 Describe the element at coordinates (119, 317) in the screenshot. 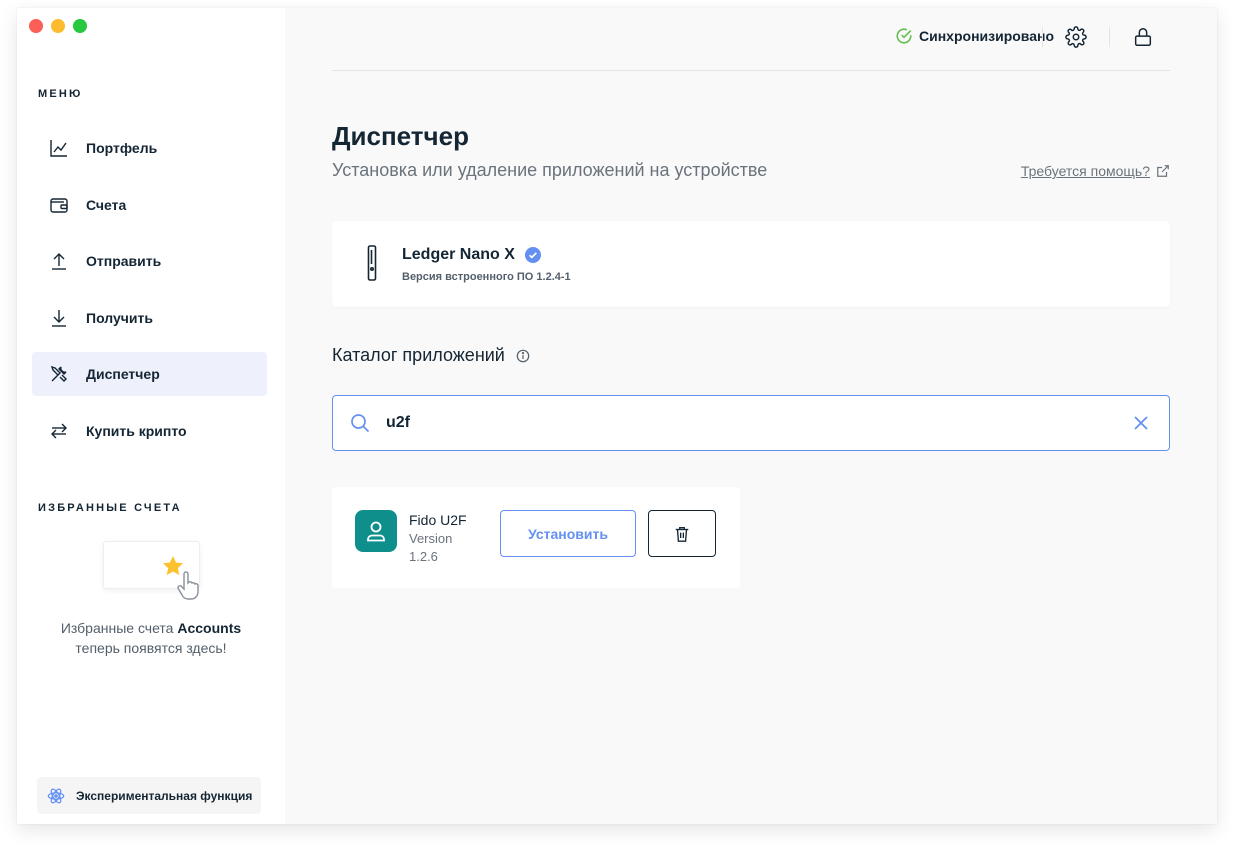

I see `sidebar-item-label: Получить` at that location.